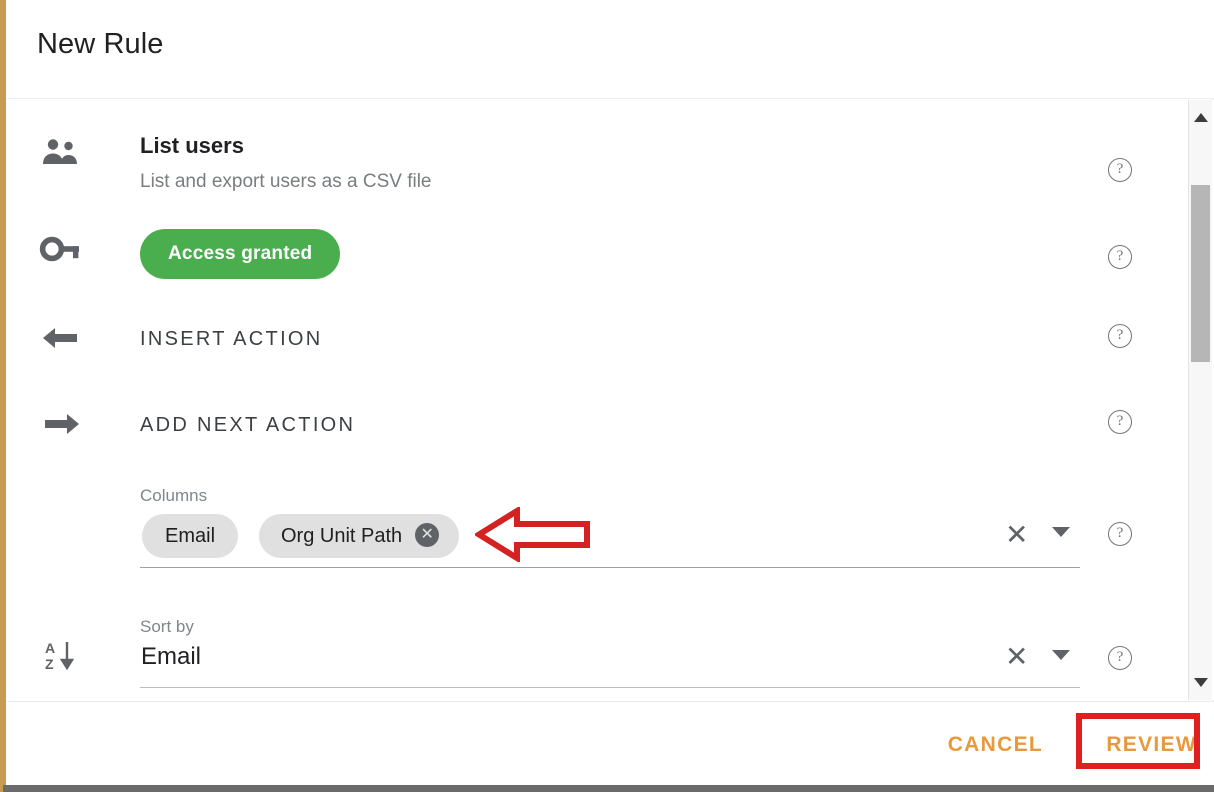  What do you see at coordinates (61, 251) in the screenshot?
I see `key-icon` at bounding box center [61, 251].